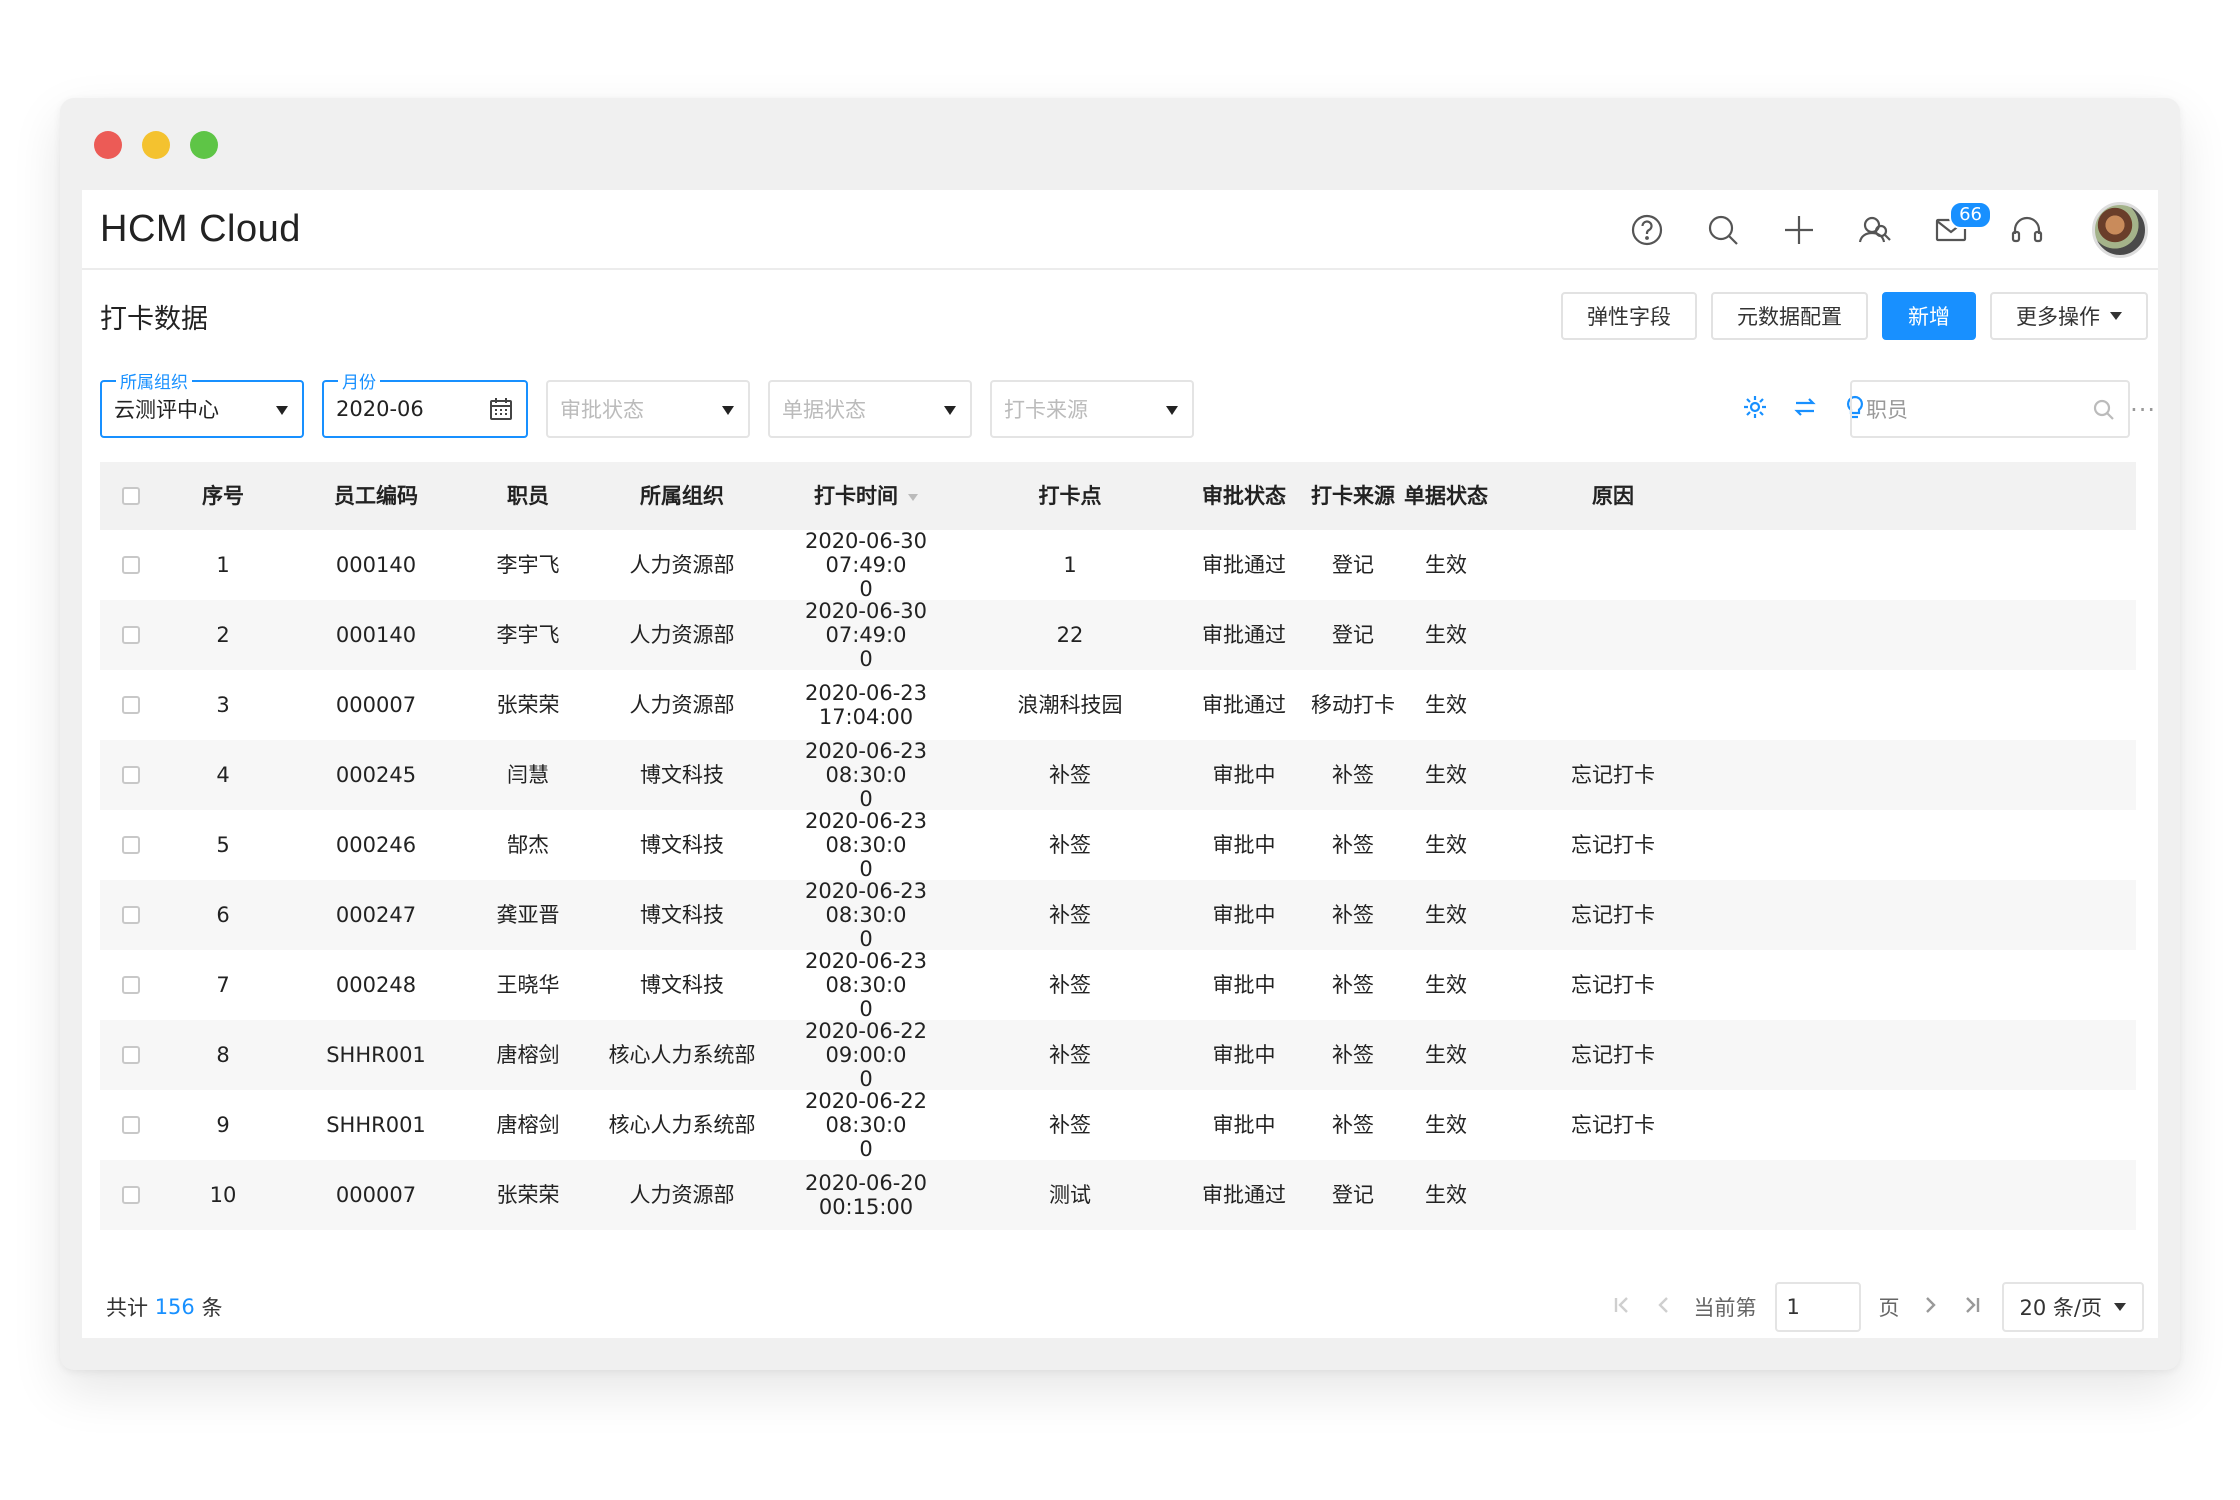 Image resolution: width=2240 pixels, height=1500 pixels. Describe the element at coordinates (1647, 230) in the screenshot. I see `help-icon` at that location.